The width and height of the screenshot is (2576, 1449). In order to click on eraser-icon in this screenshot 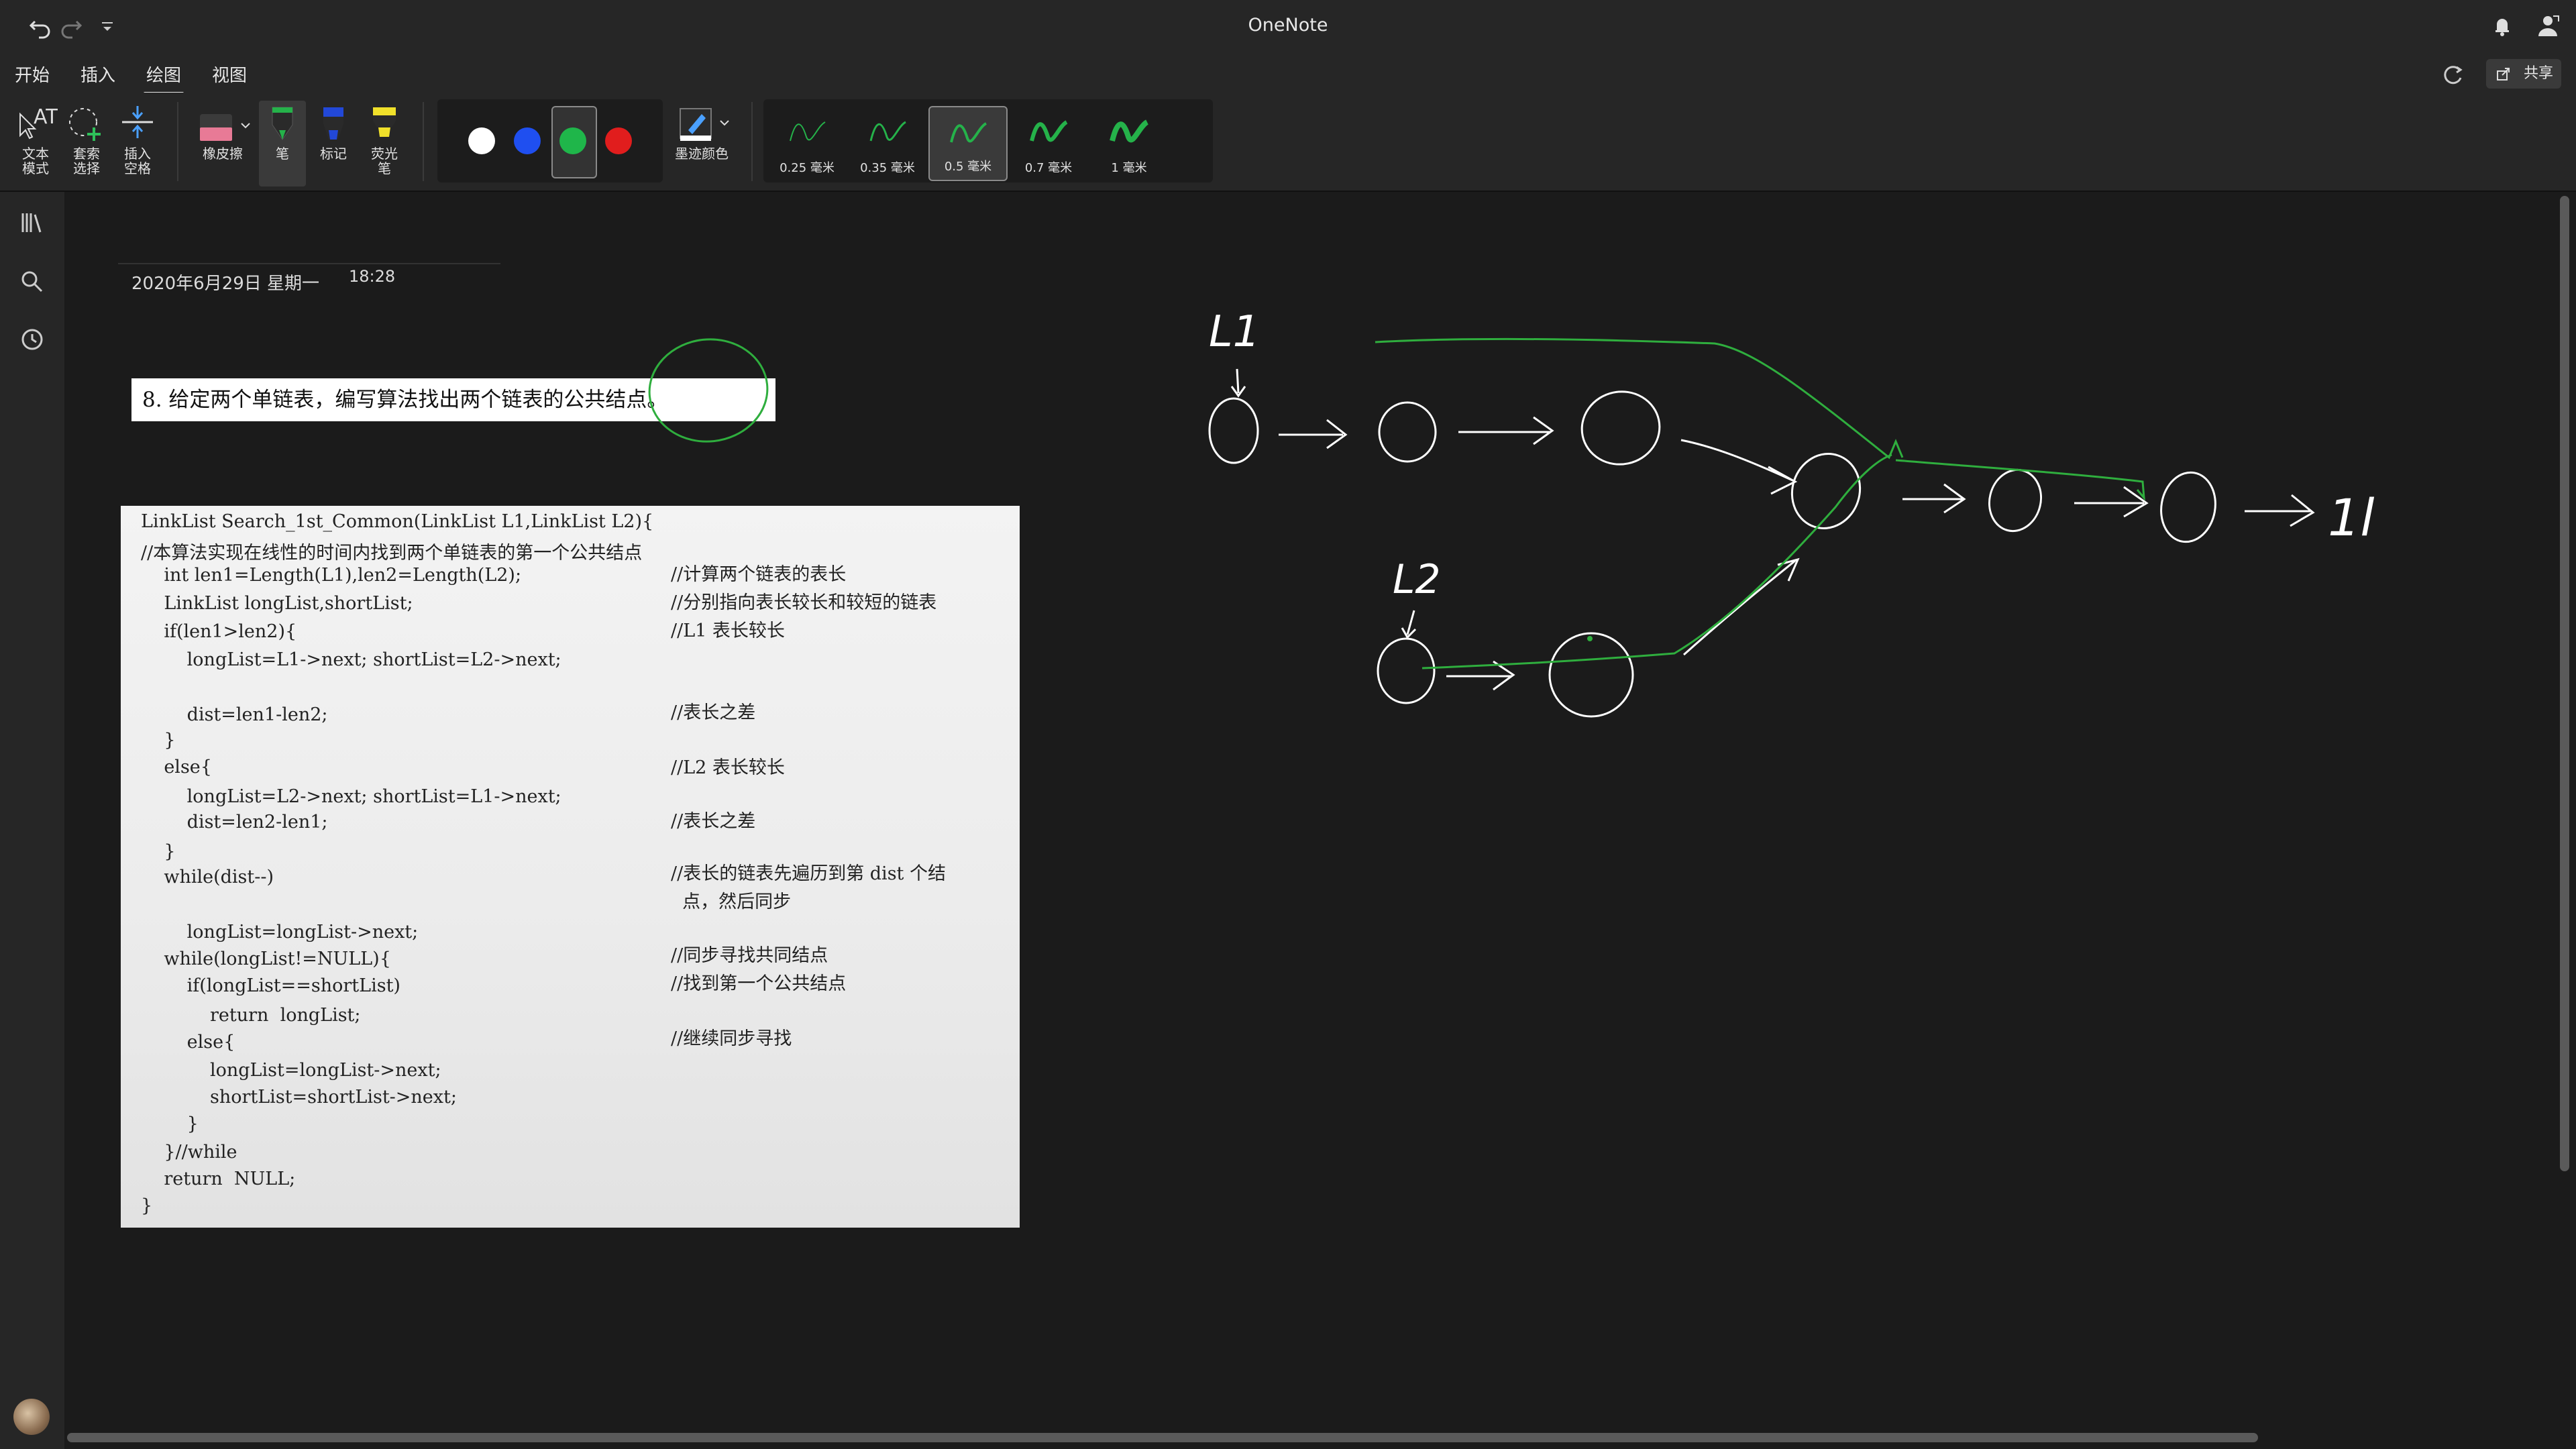, I will do `click(225, 127)`.